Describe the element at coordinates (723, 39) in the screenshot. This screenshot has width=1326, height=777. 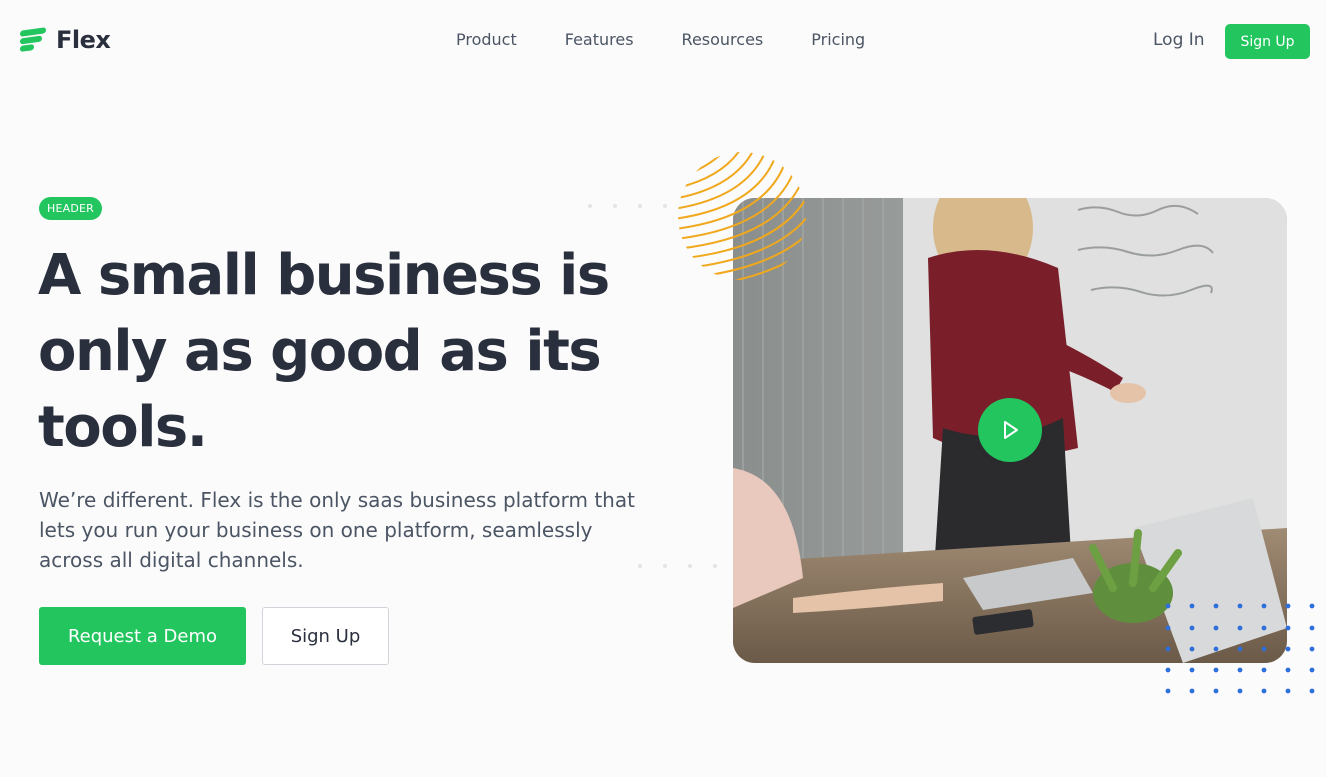
I see `nav-item-resources: Resources` at that location.